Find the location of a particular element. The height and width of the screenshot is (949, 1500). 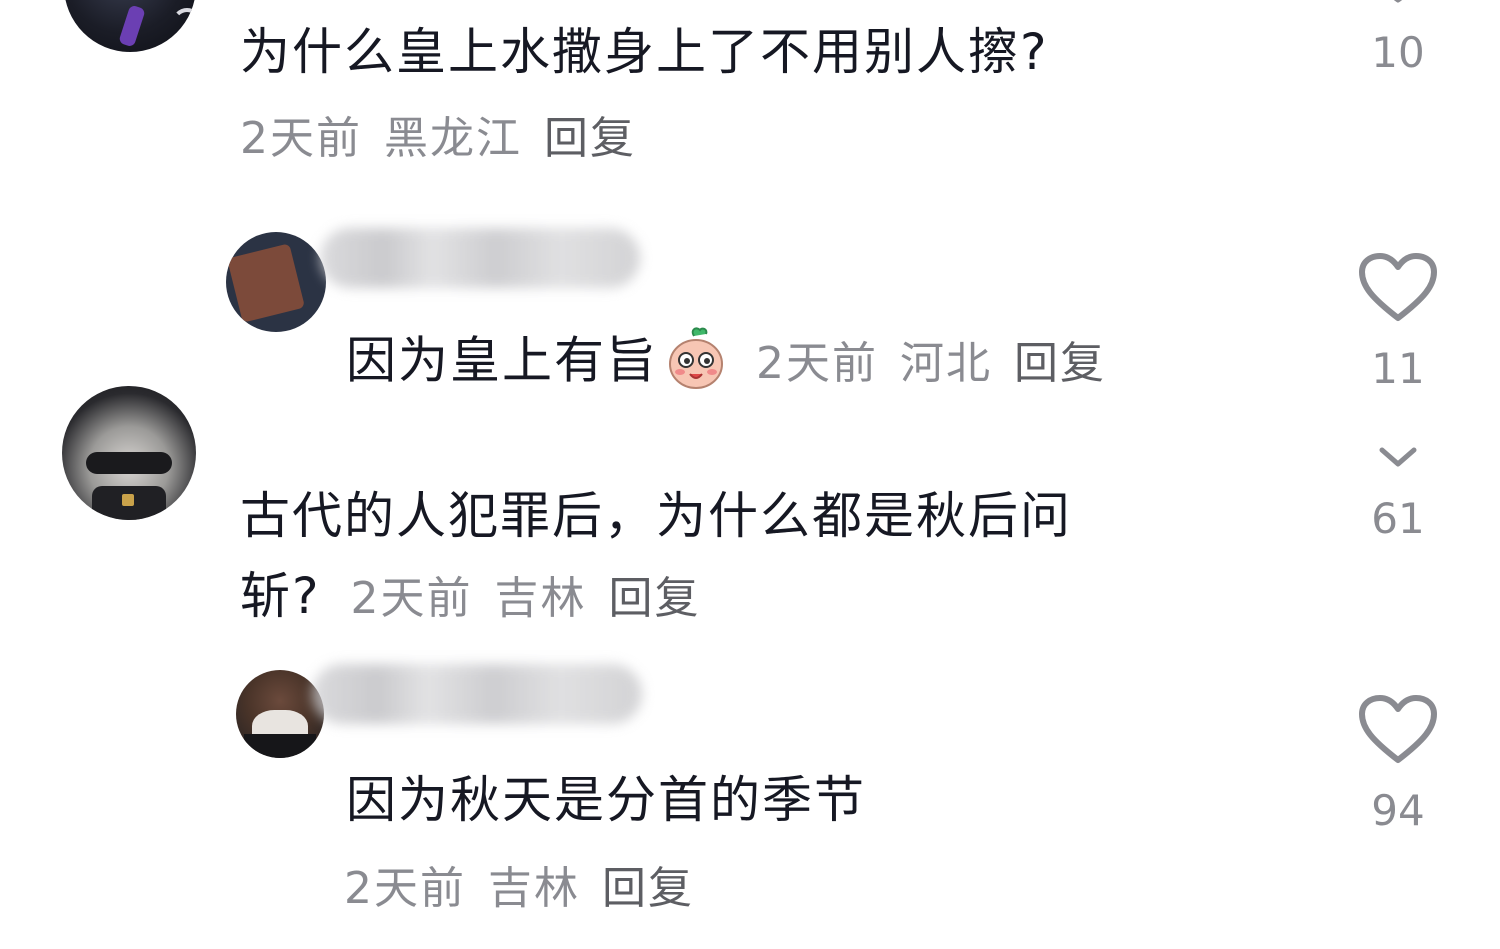

comment-text: 为什么皇上水撒身上了不用别人擦? is located at coordinates (644, 52).